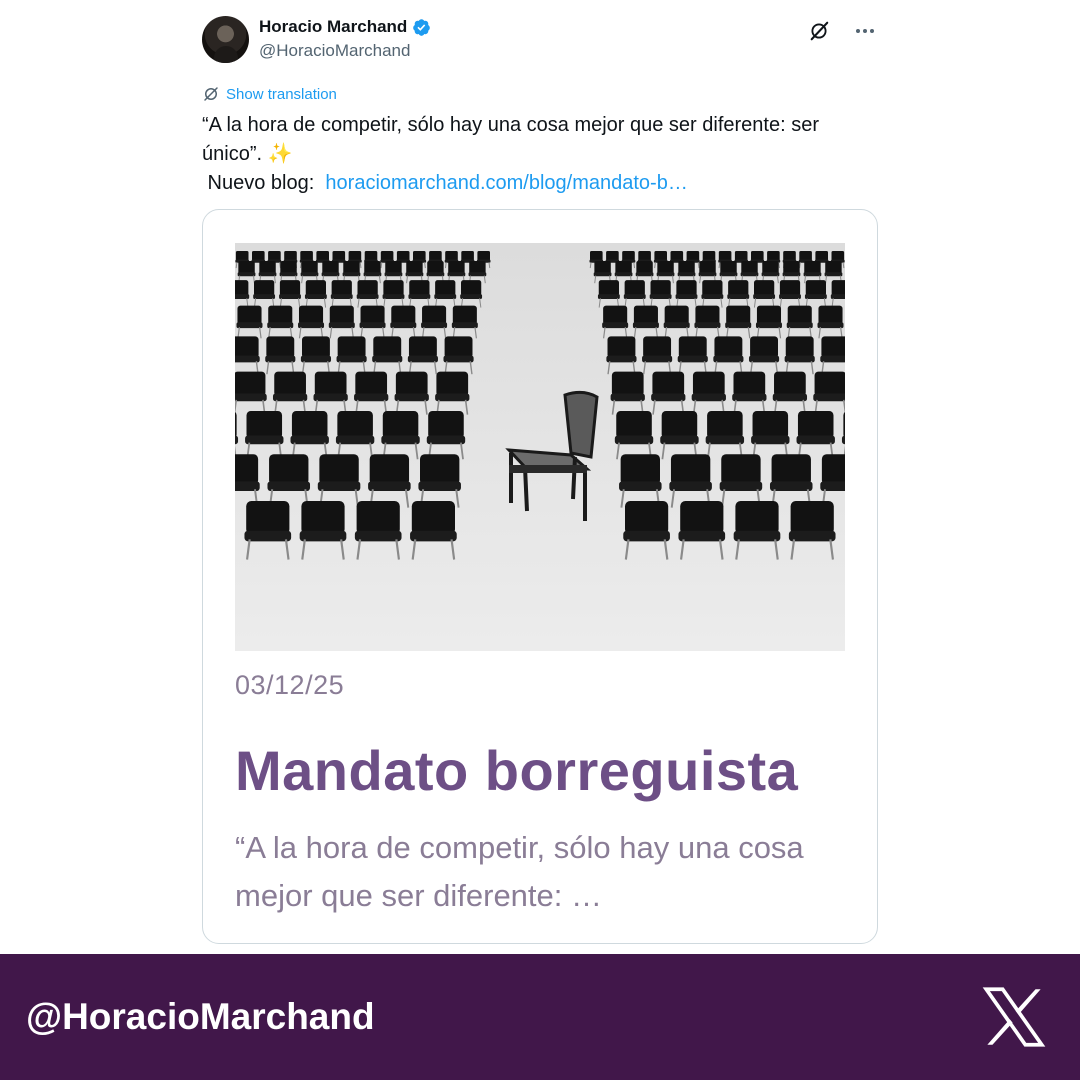 Image resolution: width=1080 pixels, height=1080 pixels. Describe the element at coordinates (225, 39) in the screenshot. I see `avatar` at that location.